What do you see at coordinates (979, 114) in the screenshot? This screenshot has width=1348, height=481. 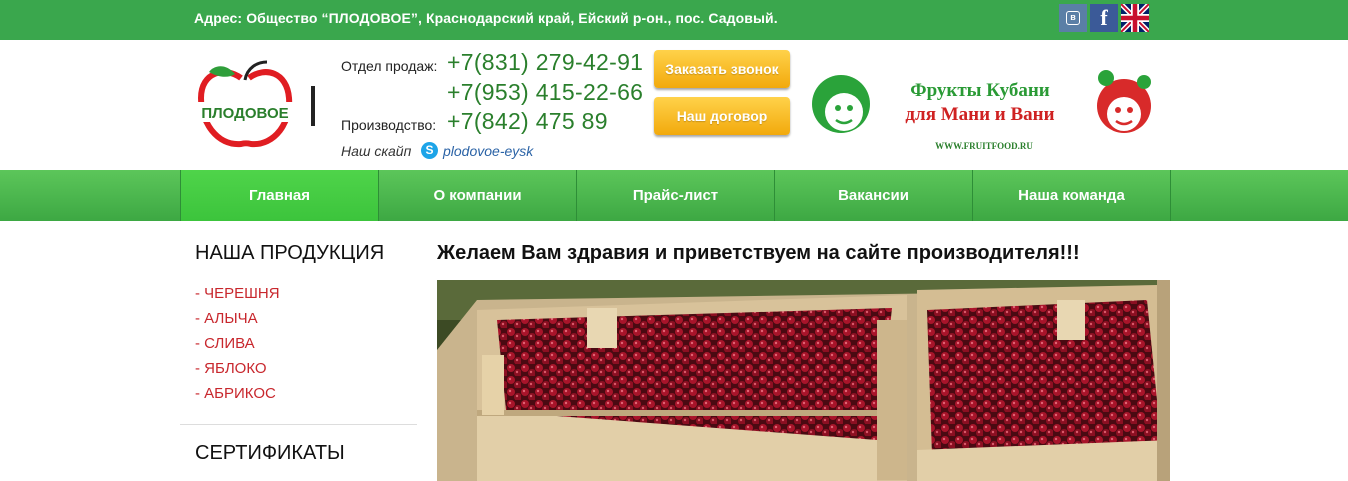 I see `banner-line-2: для Мани и Вани` at bounding box center [979, 114].